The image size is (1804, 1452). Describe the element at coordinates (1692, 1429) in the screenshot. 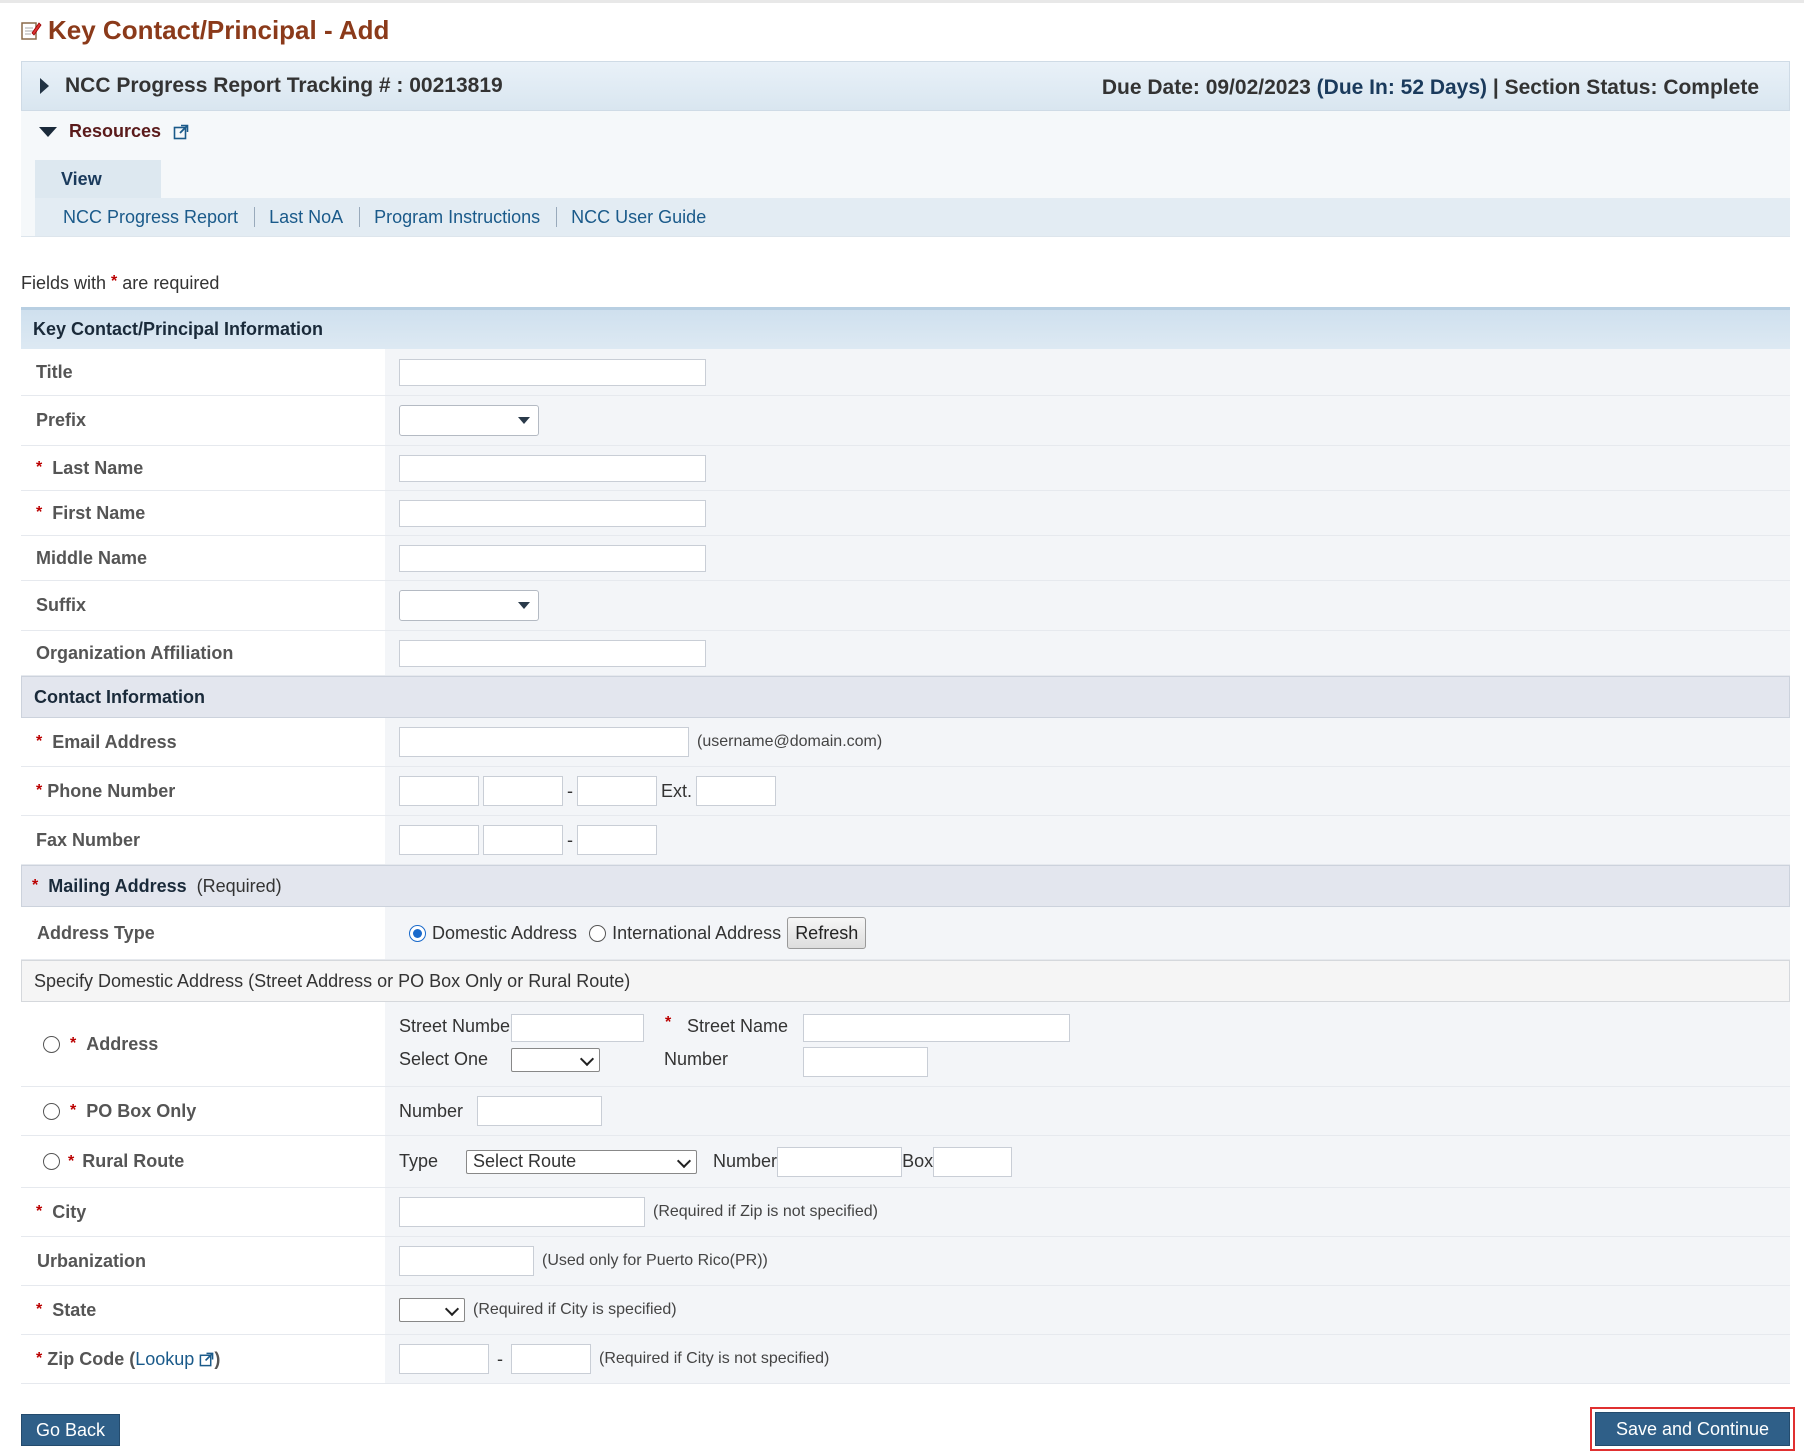

I see `save-and-continue-button: Save and Continue` at that location.